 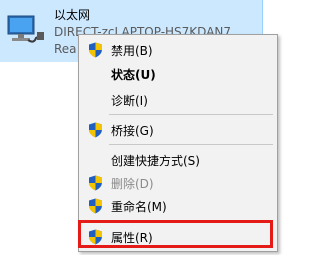 I want to click on menu-item-label: 状态(U), so click(x=133, y=75).